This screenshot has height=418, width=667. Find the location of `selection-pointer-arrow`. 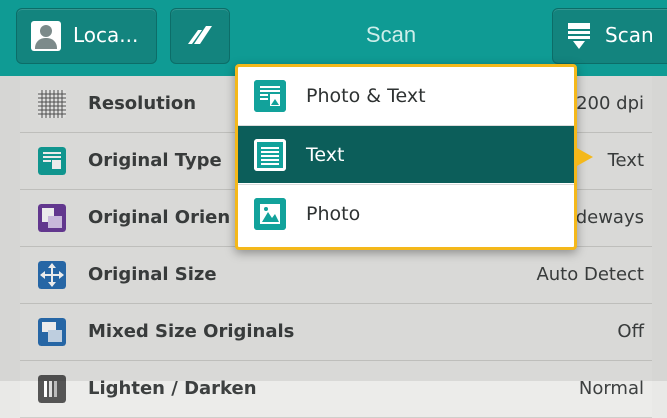

selection-pointer-arrow is located at coordinates (584, 157).